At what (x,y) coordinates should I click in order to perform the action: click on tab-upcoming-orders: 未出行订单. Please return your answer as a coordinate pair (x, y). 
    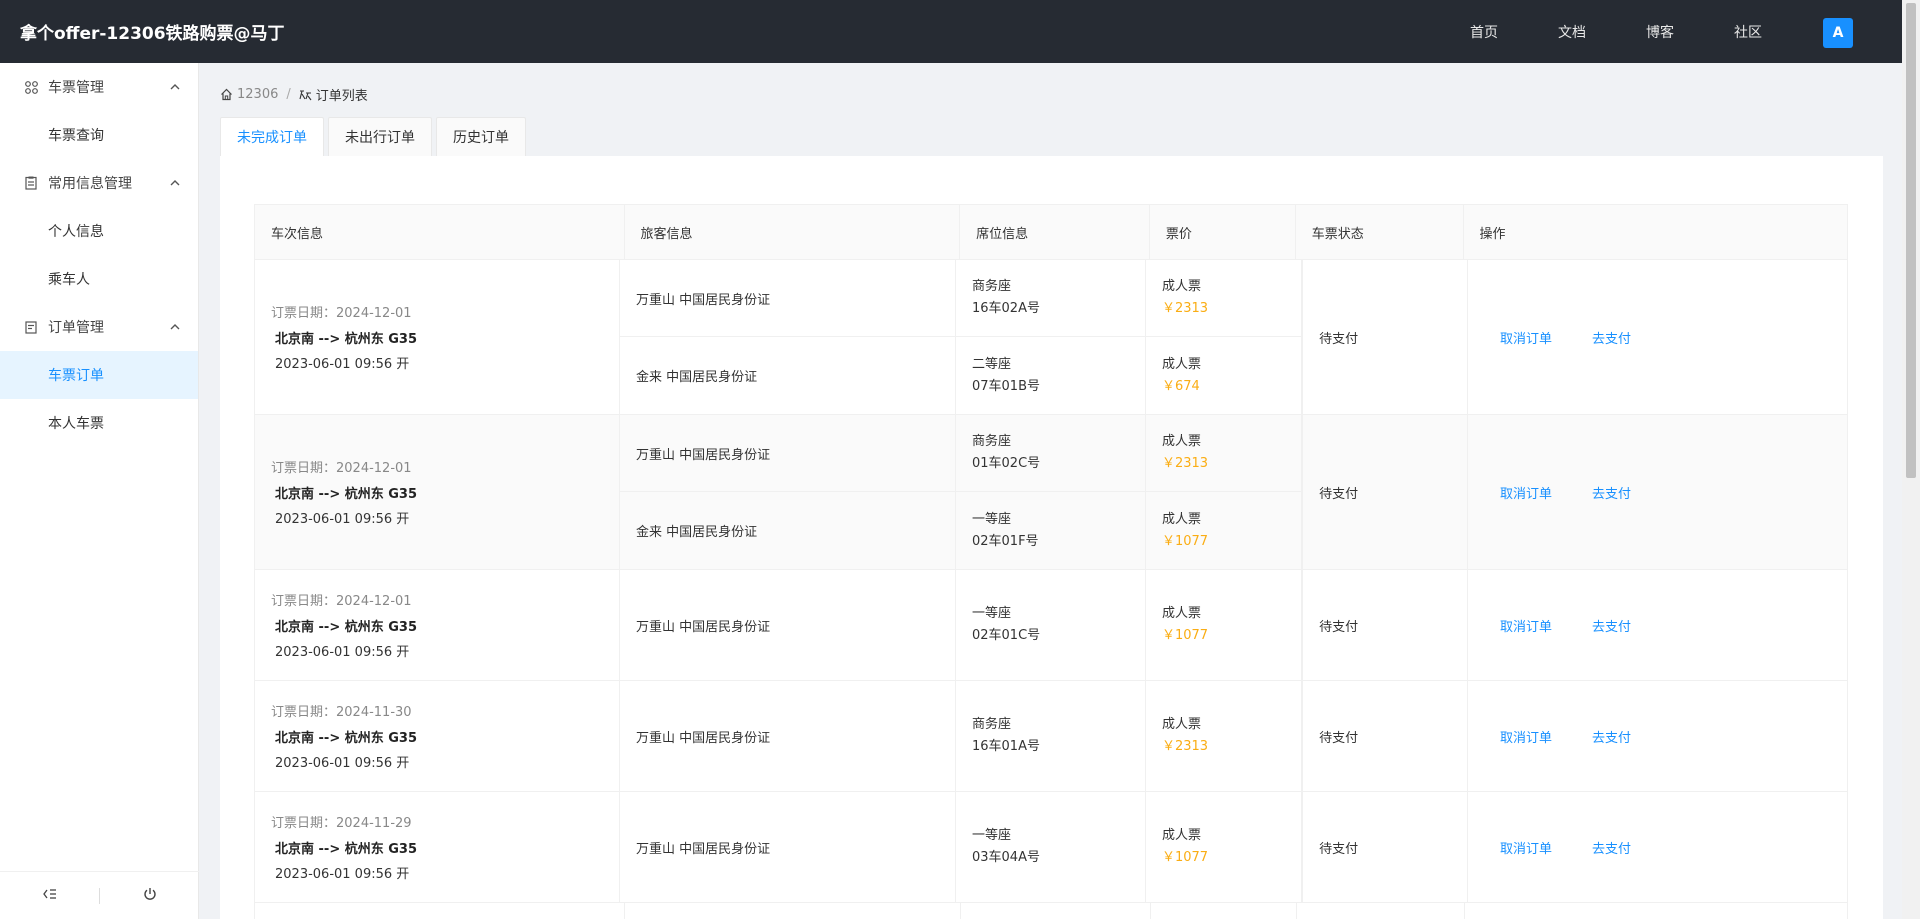
    Looking at the image, I should click on (380, 136).